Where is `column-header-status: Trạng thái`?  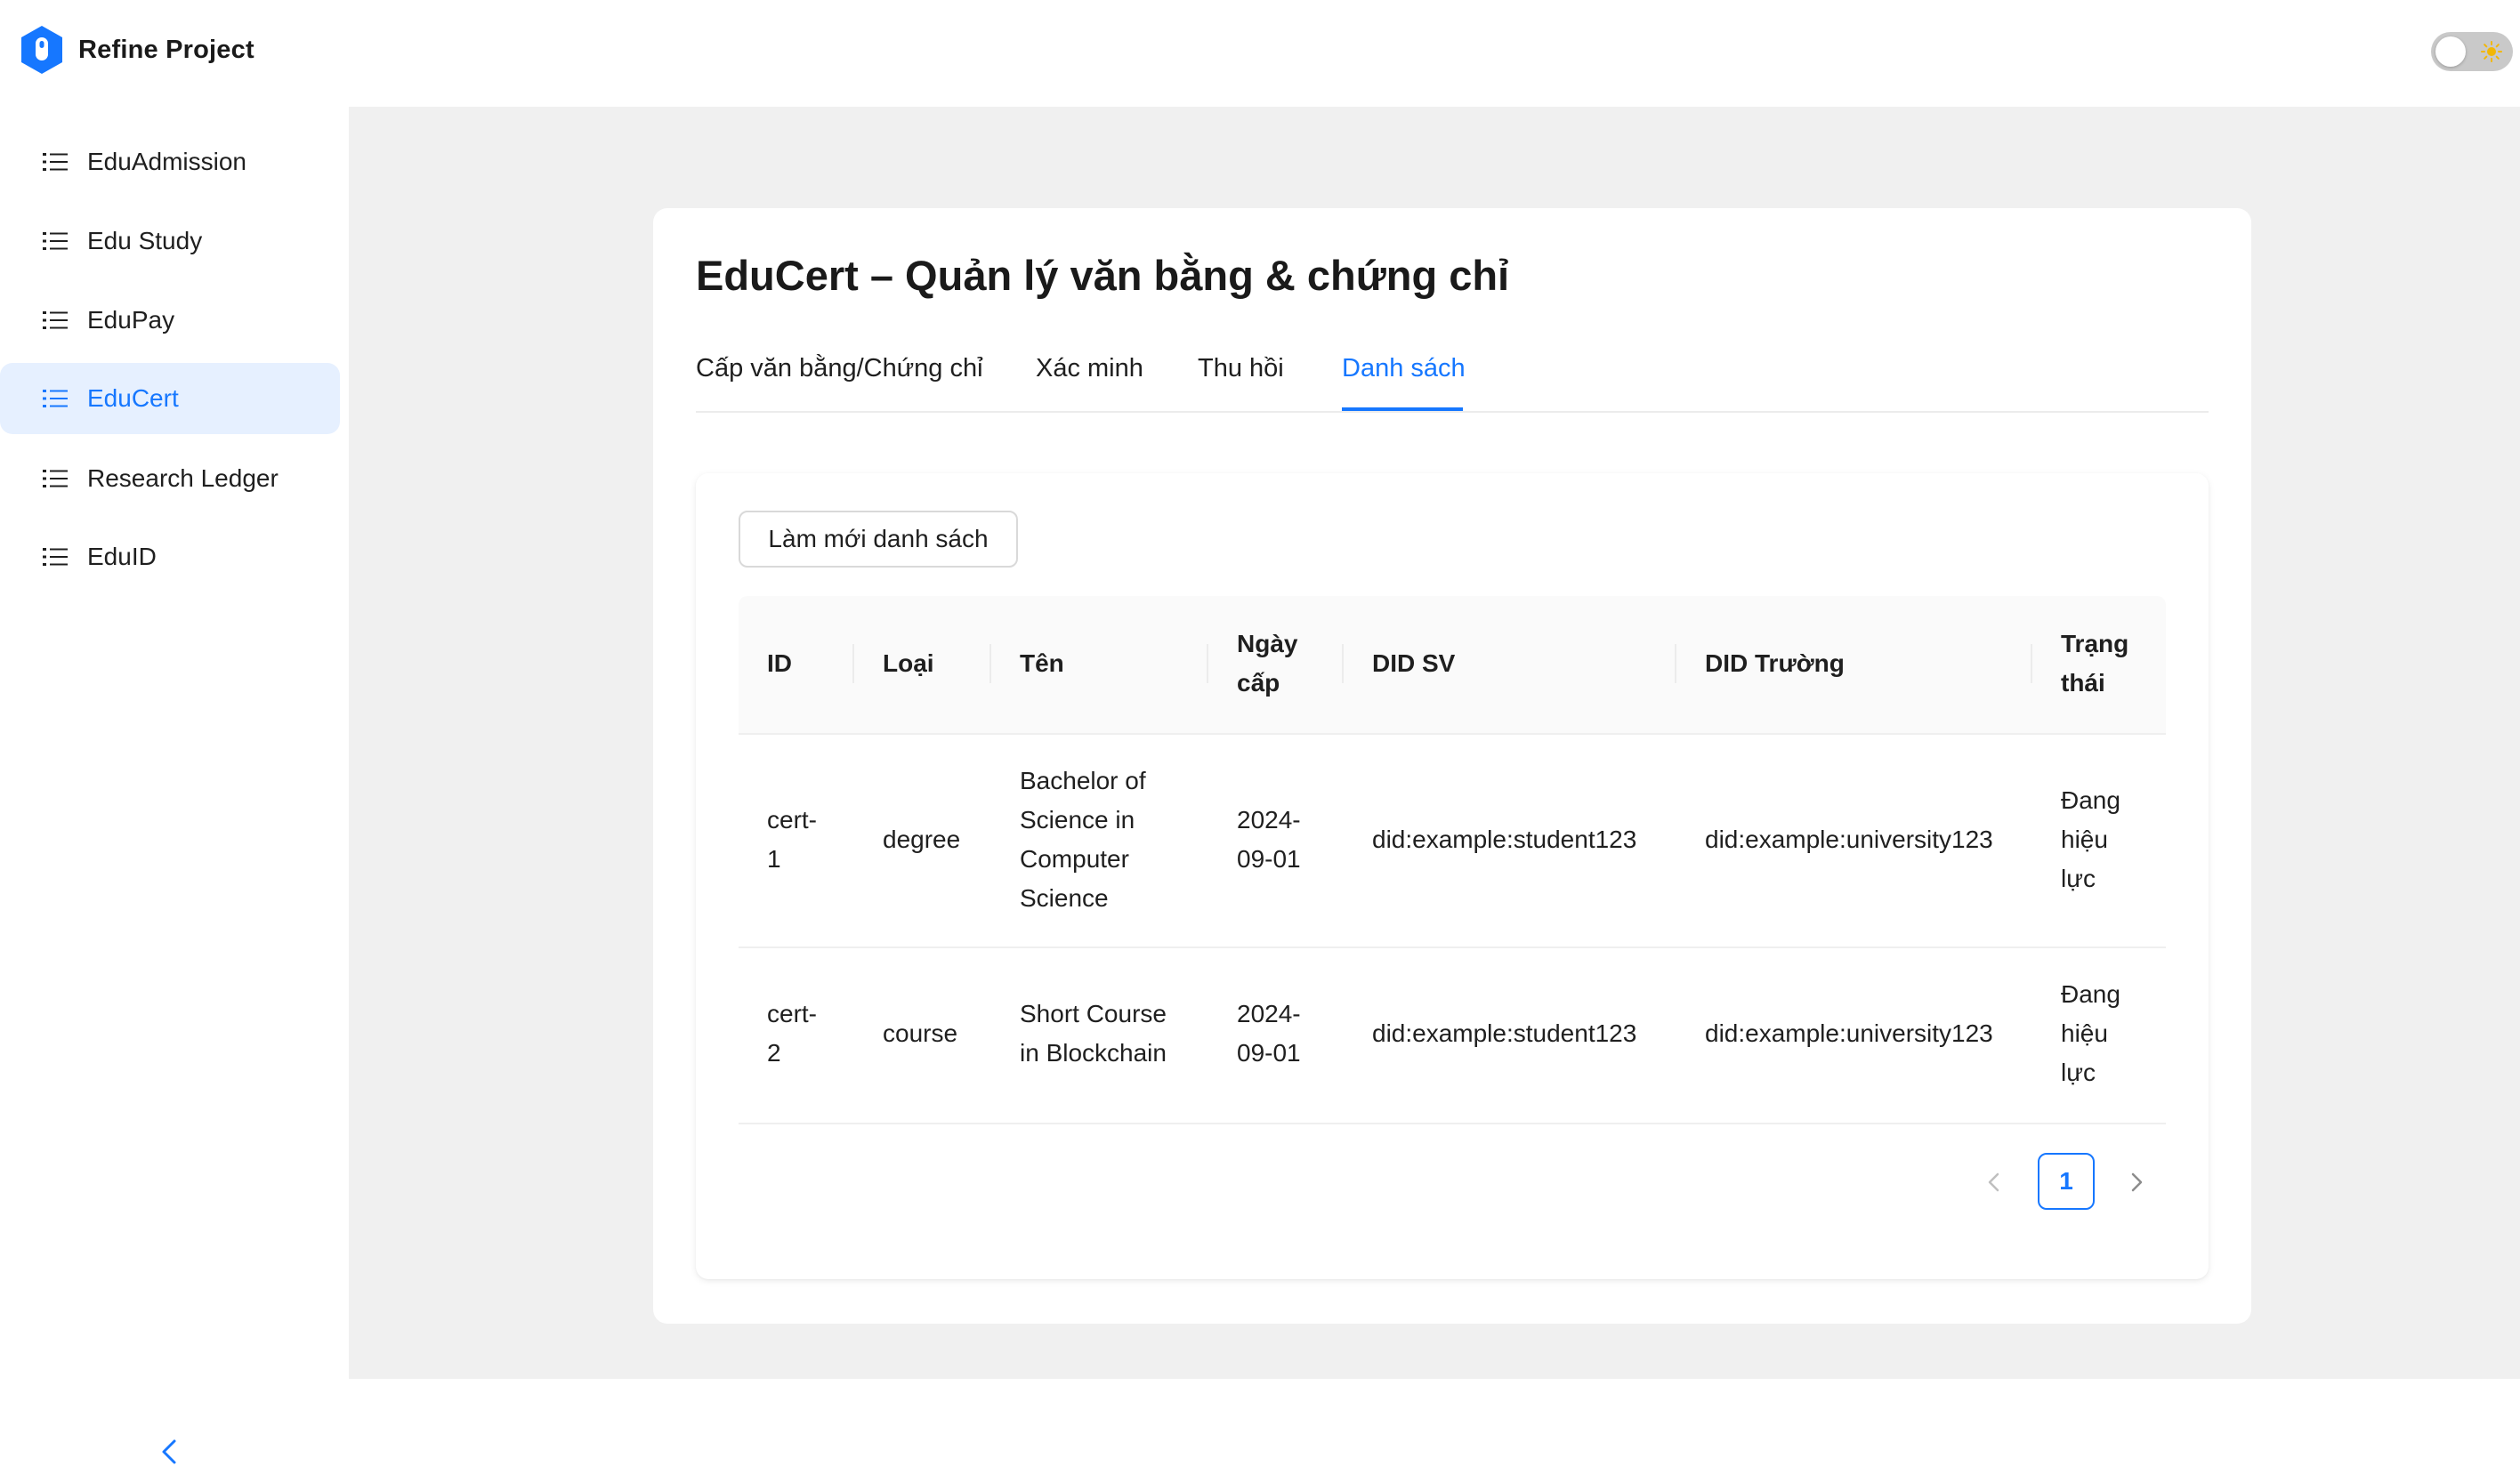 column-header-status: Trạng thái is located at coordinates (2095, 663).